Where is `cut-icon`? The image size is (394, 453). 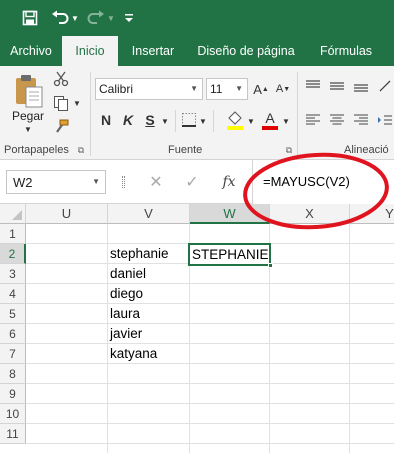 cut-icon is located at coordinates (61, 79).